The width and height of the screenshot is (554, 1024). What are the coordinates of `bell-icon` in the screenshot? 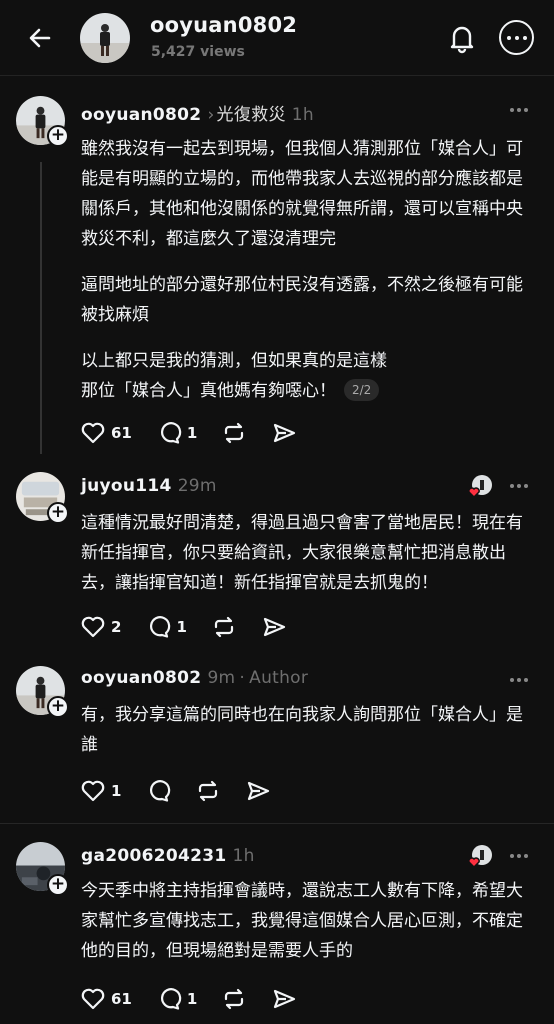 It's located at (462, 40).